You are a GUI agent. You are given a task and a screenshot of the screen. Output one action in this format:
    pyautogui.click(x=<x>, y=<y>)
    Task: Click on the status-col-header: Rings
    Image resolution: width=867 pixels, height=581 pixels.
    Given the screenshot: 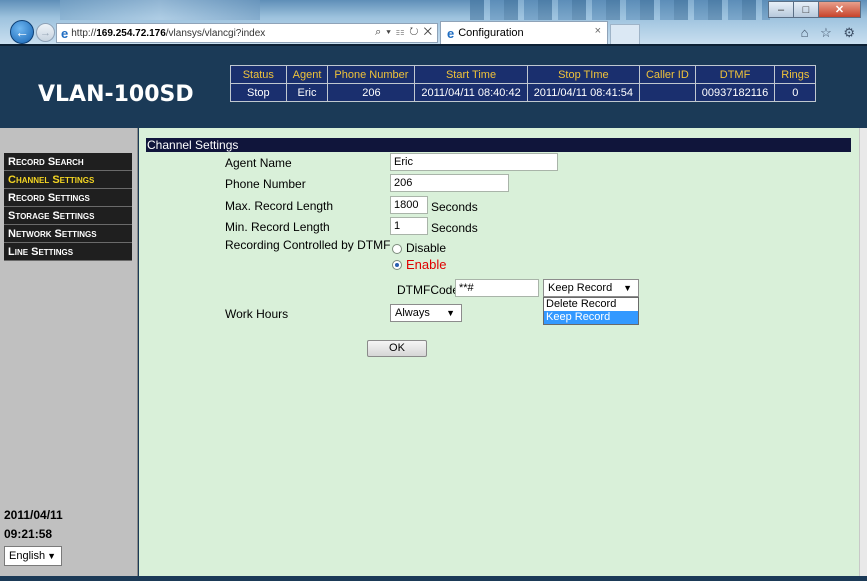 What is the action you would take?
    pyautogui.click(x=795, y=74)
    